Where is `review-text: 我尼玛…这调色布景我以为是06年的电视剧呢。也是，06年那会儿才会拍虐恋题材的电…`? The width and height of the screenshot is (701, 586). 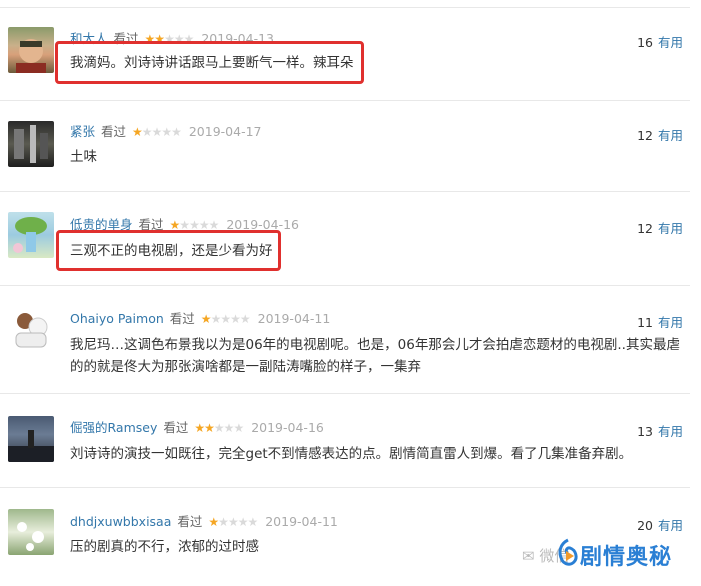 review-text: 我尼玛…这调色布景我以为是06年的电视剧呢。也是，06年那会儿才会拍虐恋题材的电… is located at coordinates (375, 356).